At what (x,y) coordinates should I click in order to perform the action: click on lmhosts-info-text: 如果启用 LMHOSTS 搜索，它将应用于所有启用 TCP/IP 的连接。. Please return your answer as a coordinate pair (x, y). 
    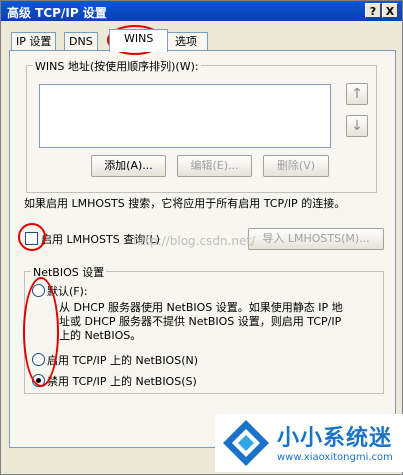
    Looking at the image, I should click on (185, 203).